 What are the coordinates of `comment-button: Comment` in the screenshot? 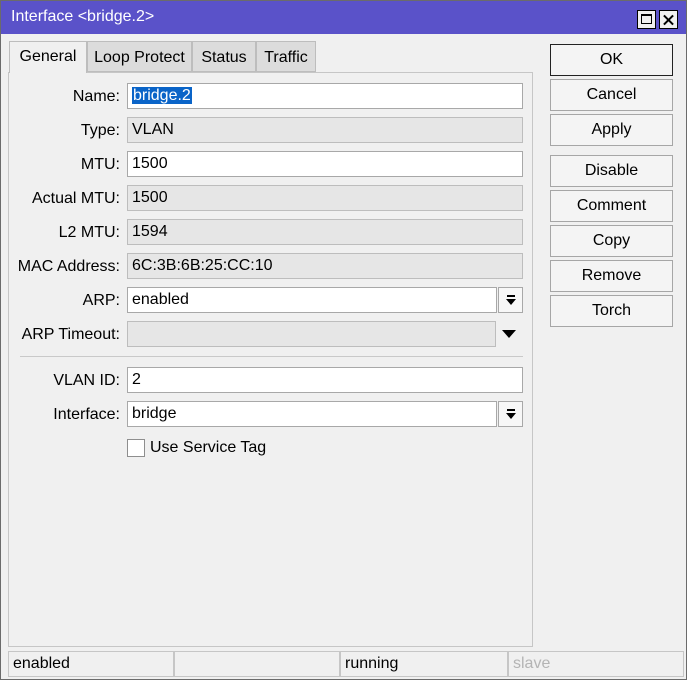 It's located at (611, 206).